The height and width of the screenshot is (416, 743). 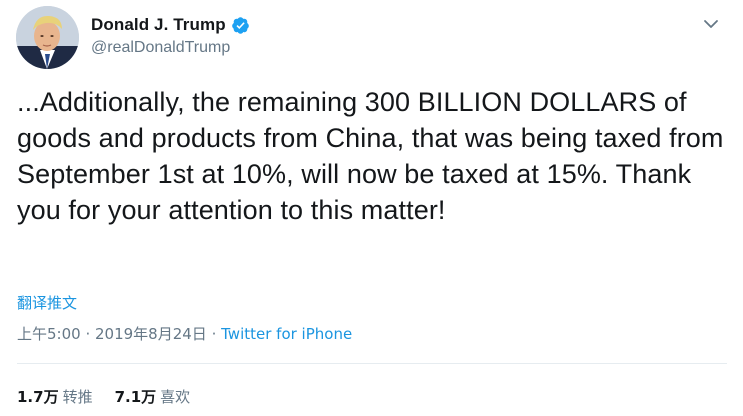 I want to click on author-names: Donald J. Trump @realDonaldTrump, so click(x=170, y=35).